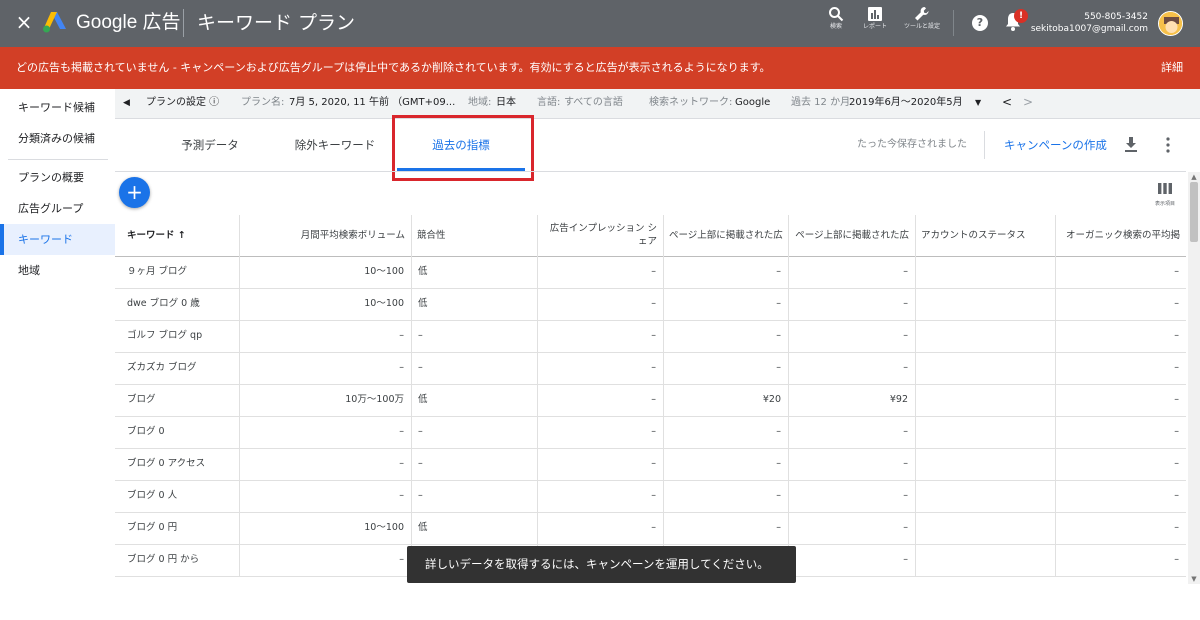 The height and width of the screenshot is (620, 1200). Describe the element at coordinates (752, 103) in the screenshot. I see `network-value: Google` at that location.